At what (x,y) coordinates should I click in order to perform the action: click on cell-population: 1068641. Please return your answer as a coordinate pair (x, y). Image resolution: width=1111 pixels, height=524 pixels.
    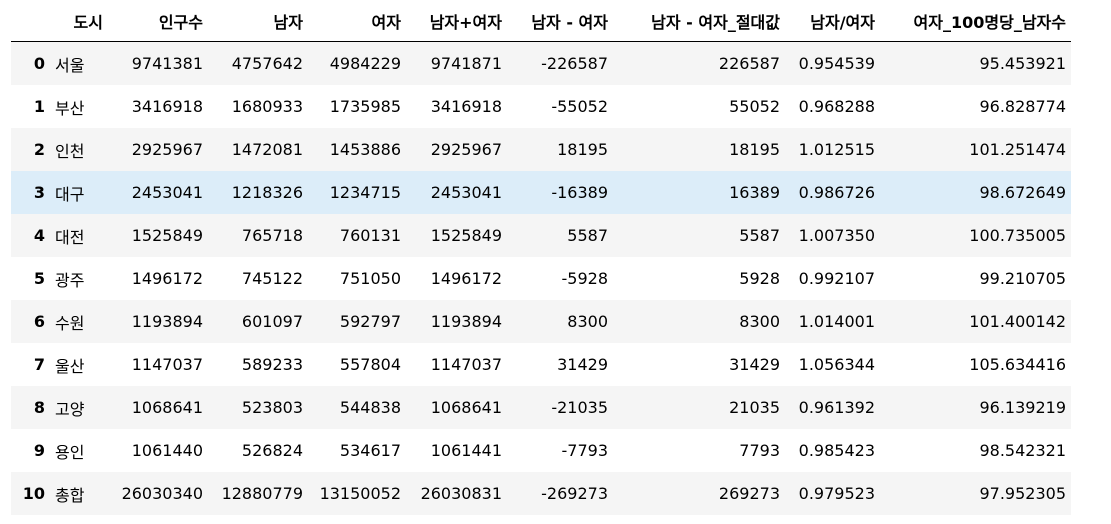
    Looking at the image, I should click on (167, 407).